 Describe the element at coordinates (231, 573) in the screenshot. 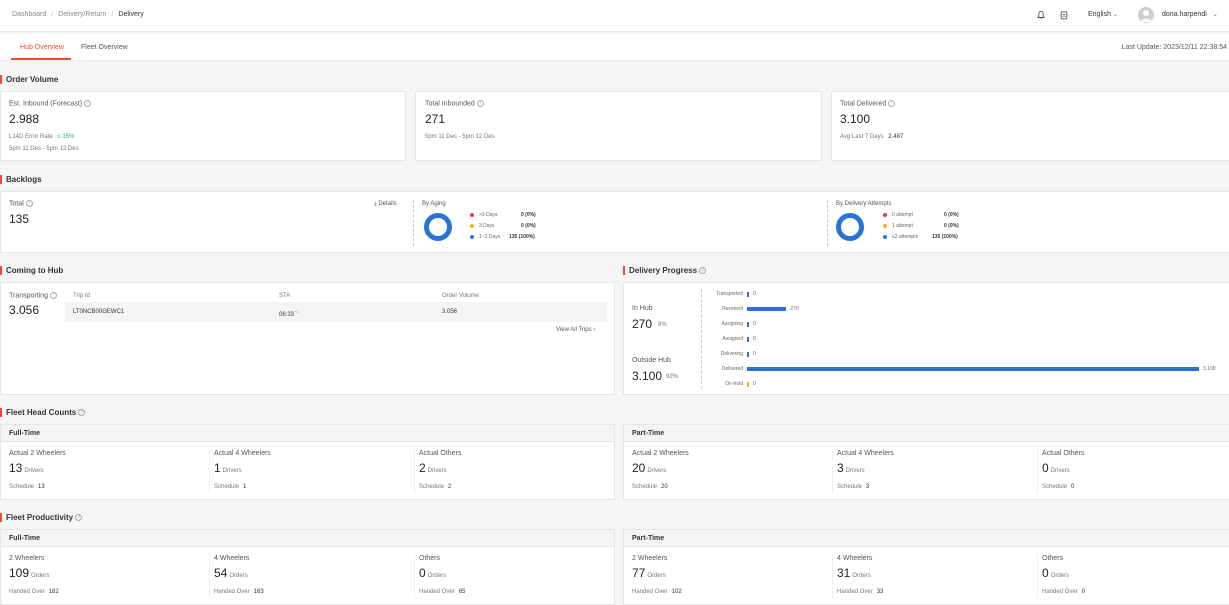

I see `metric-value: 54 Orders` at that location.